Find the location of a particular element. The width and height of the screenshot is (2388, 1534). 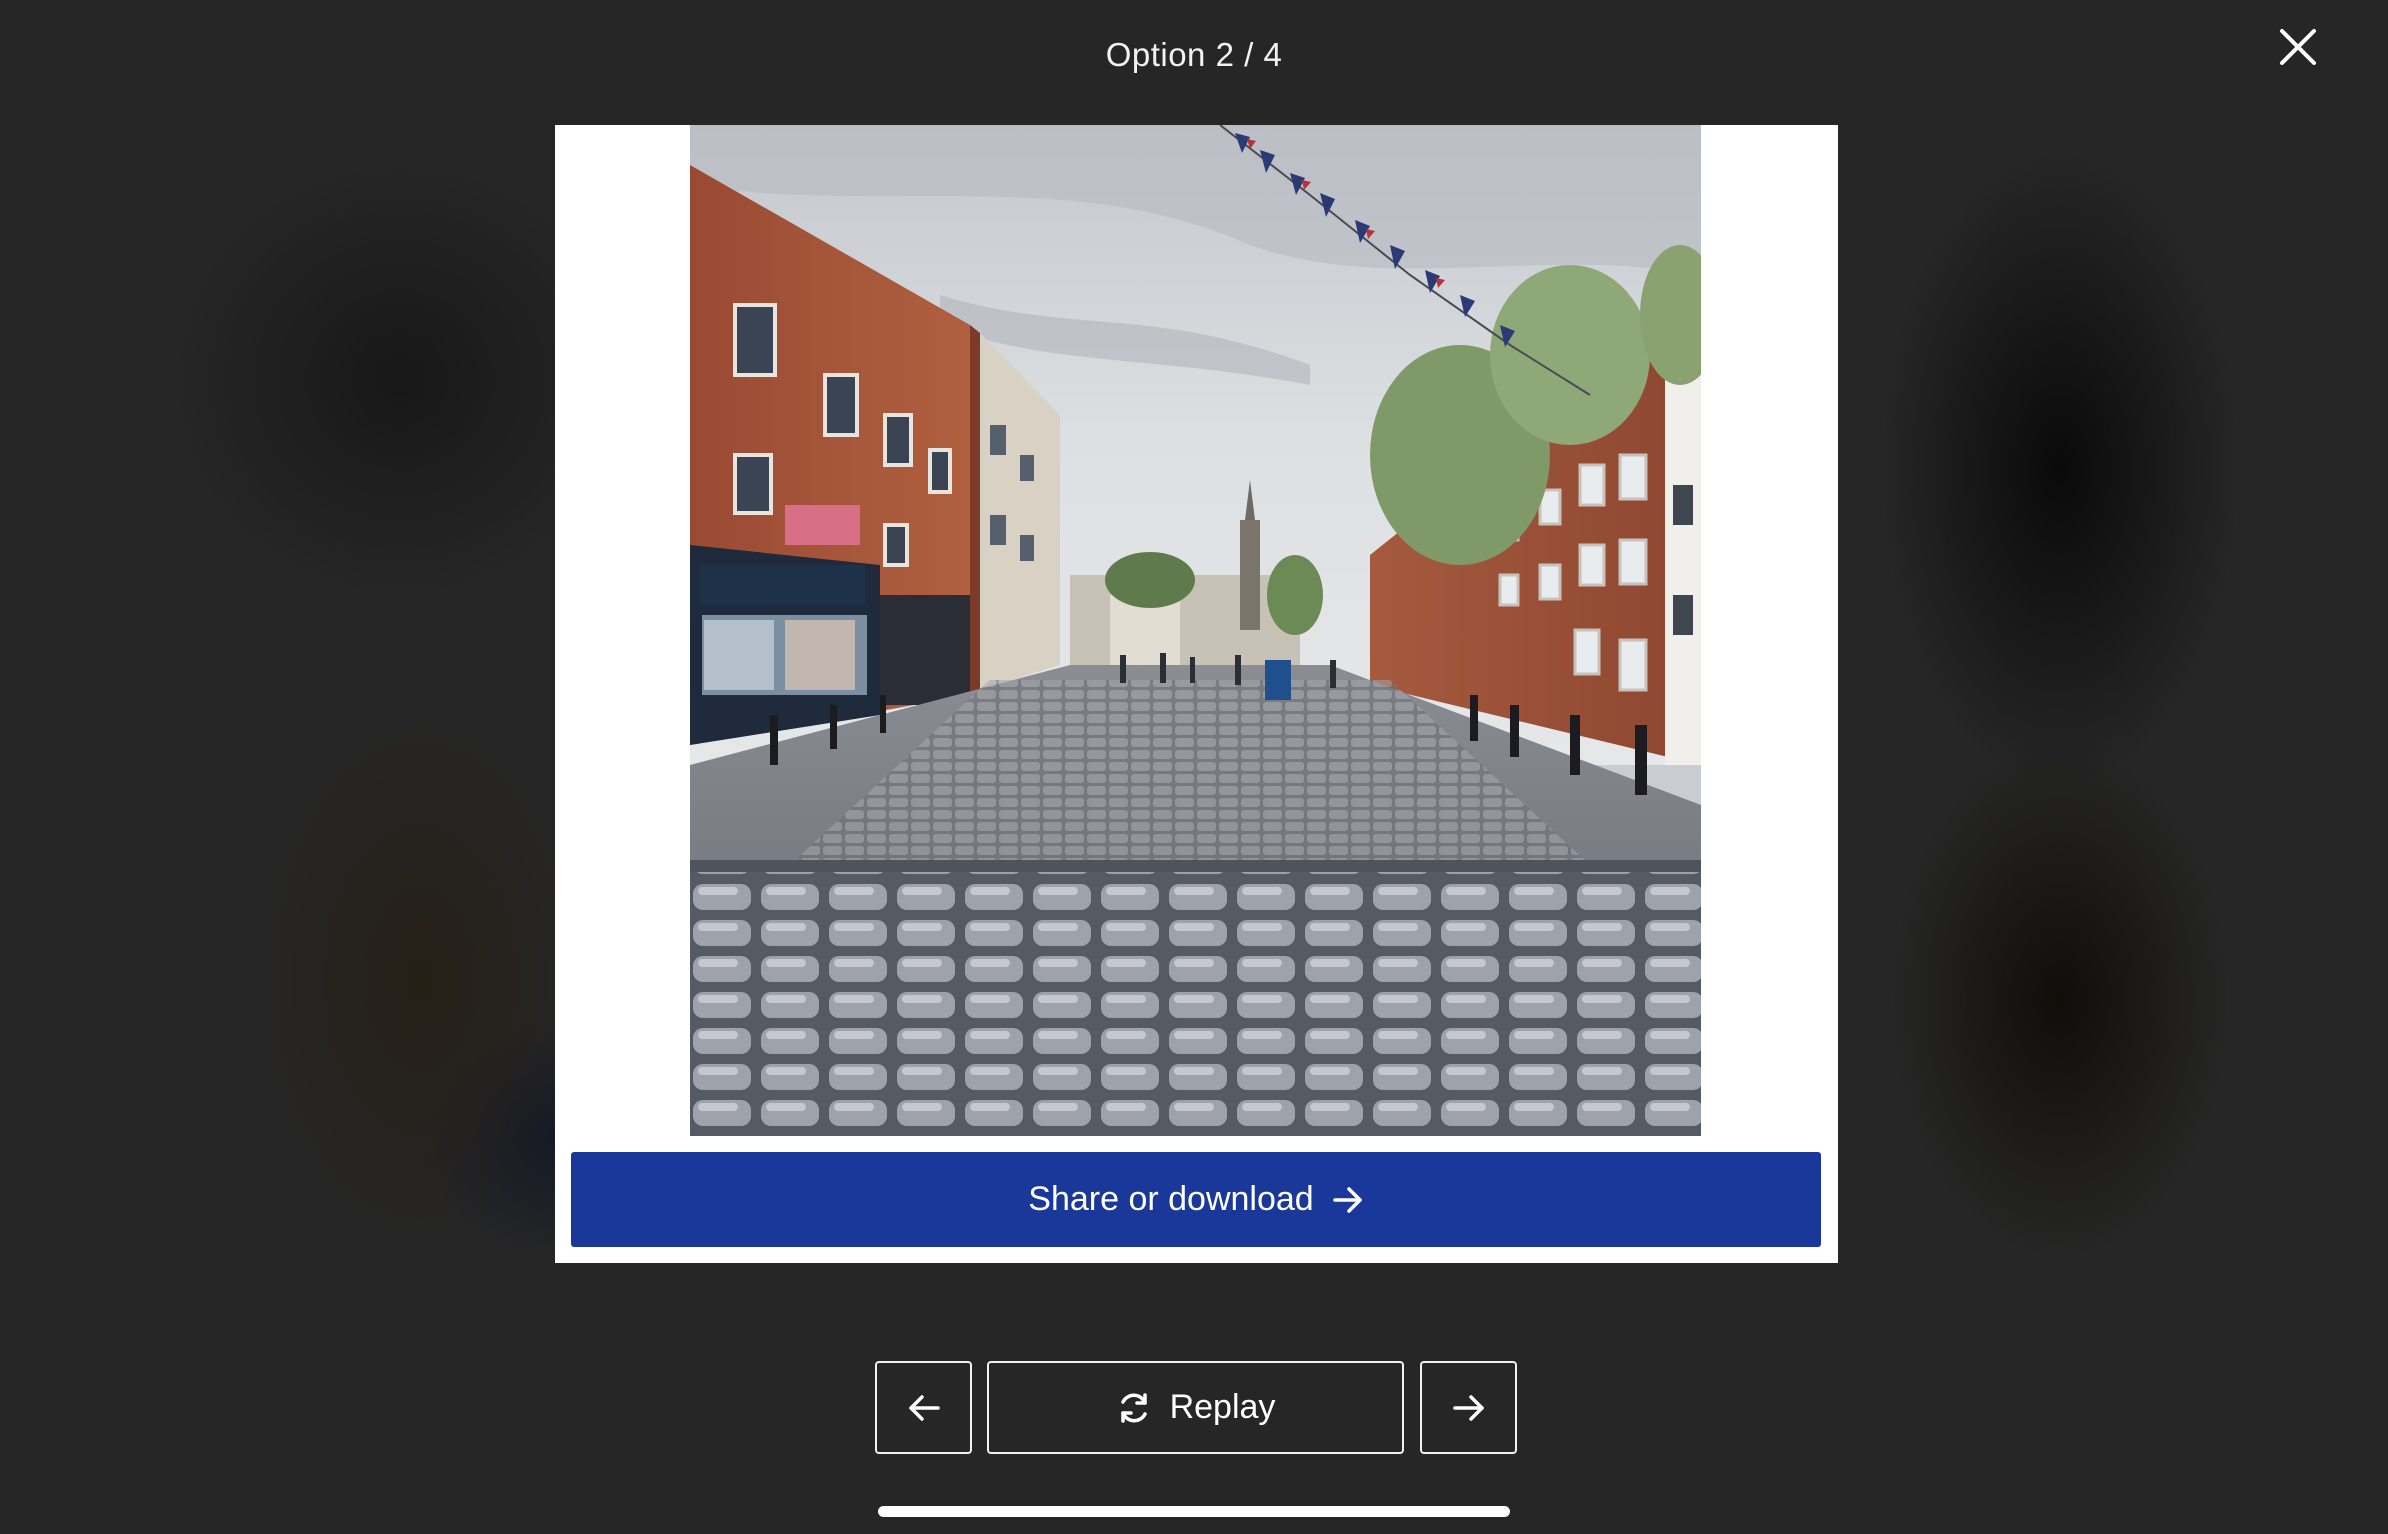

share-or-download-button: Share or download is located at coordinates (1196, 1199).